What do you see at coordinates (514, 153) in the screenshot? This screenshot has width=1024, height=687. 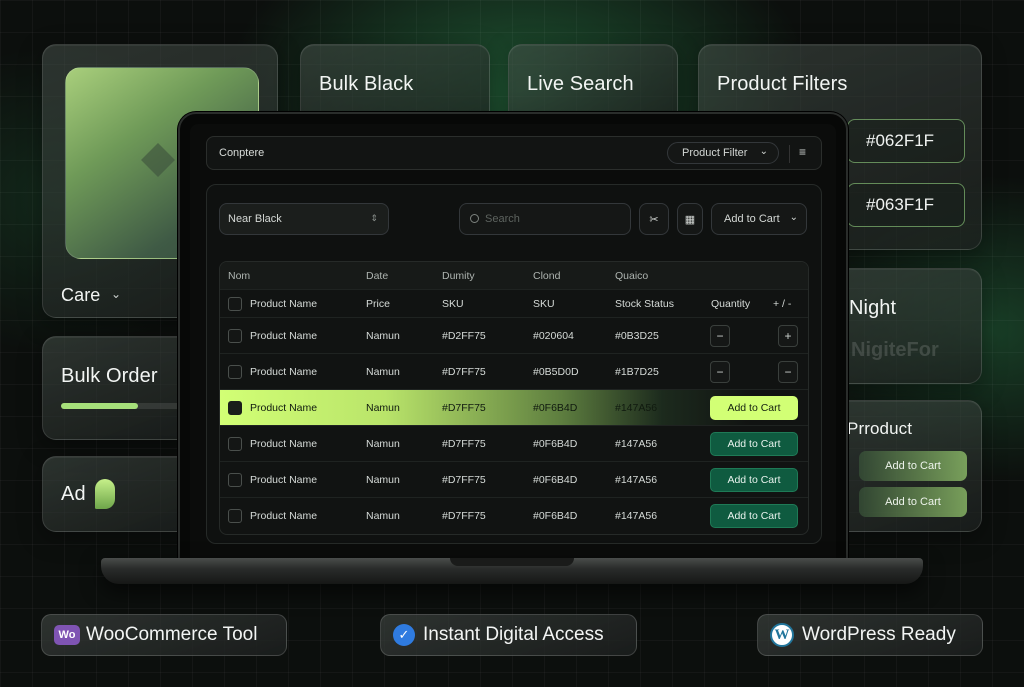 I see `app-topbar: Conptere Product Filter ⌄ ≡` at bounding box center [514, 153].